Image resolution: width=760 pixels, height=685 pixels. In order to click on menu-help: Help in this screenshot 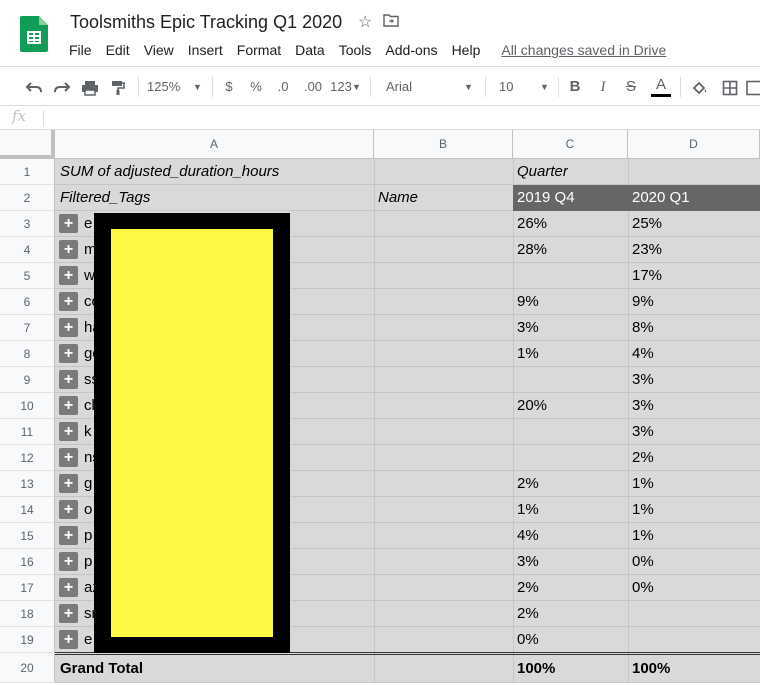, I will do `click(466, 51)`.